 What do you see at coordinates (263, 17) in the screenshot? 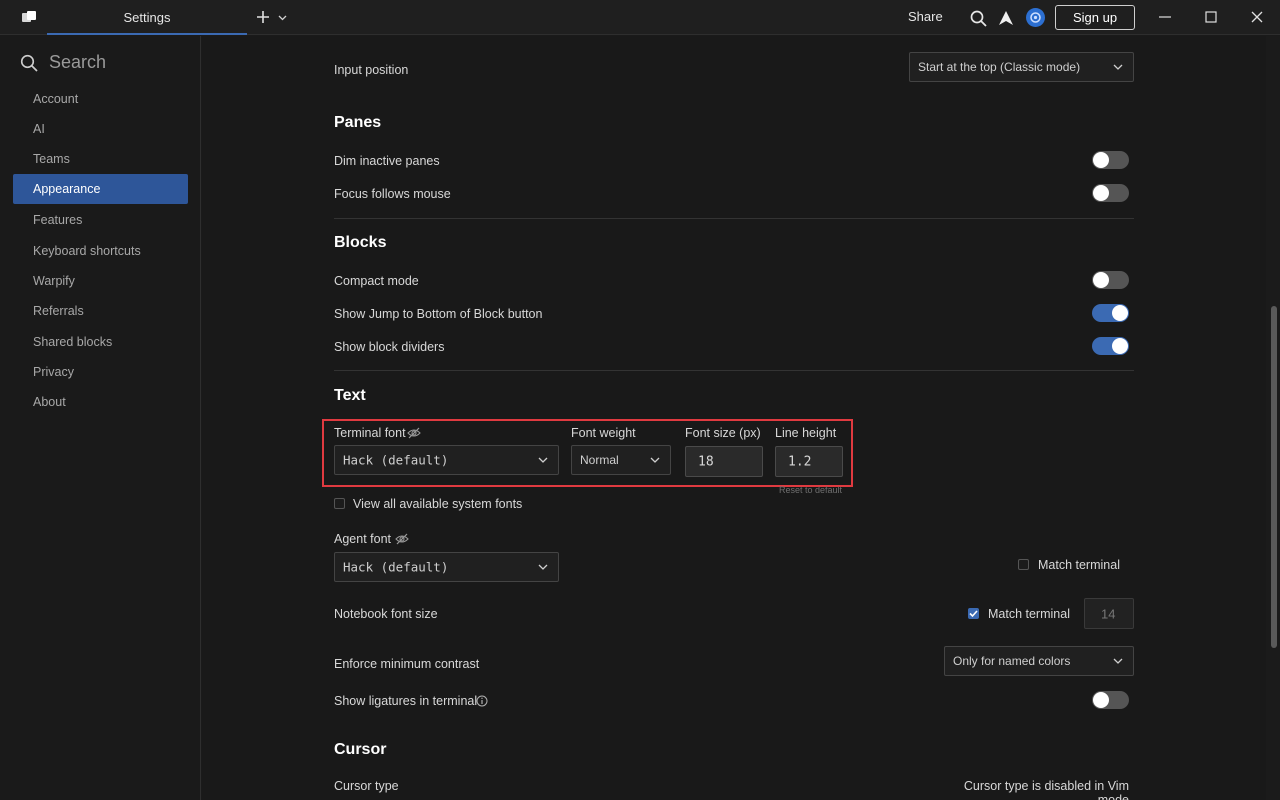
I see `plus-icon` at bounding box center [263, 17].